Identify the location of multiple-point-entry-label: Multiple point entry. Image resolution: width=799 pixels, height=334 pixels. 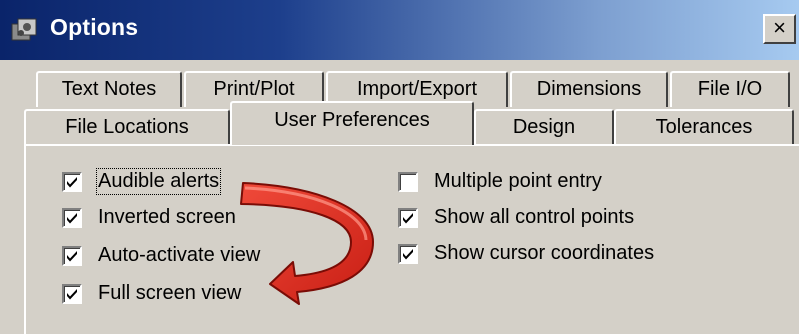
(518, 181).